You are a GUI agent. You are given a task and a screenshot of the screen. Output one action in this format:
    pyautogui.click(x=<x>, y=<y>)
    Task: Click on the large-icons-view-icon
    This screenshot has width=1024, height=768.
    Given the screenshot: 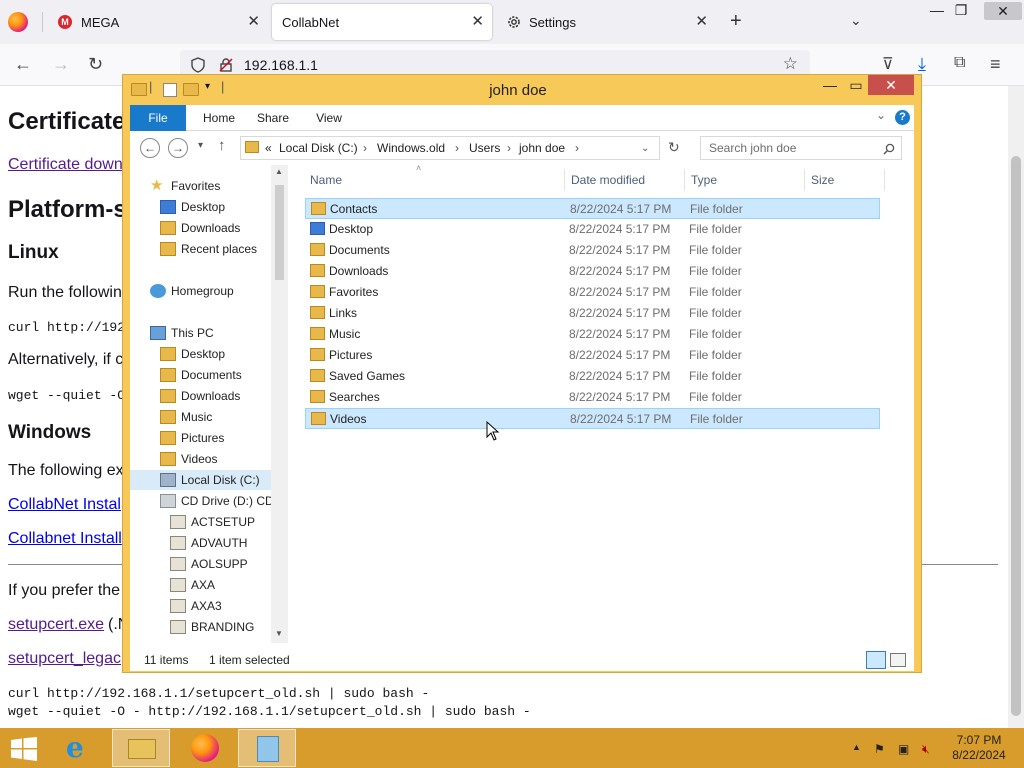 What is the action you would take?
    pyautogui.click(x=898, y=660)
    